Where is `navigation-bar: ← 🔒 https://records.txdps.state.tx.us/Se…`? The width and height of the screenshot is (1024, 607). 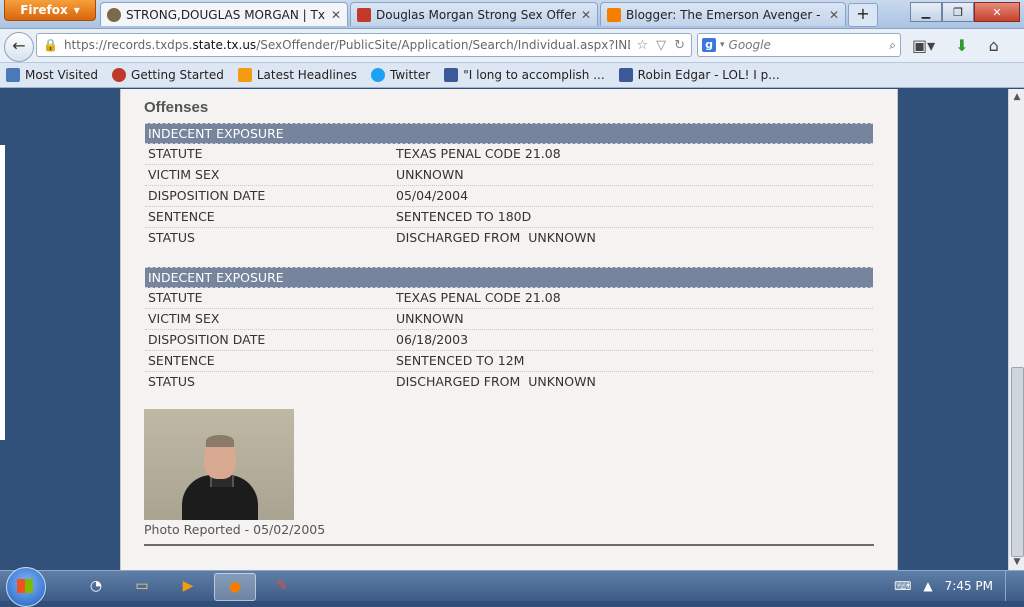 navigation-bar: ← 🔒 https://records.txdps.state.tx.us/Se… is located at coordinates (512, 46).